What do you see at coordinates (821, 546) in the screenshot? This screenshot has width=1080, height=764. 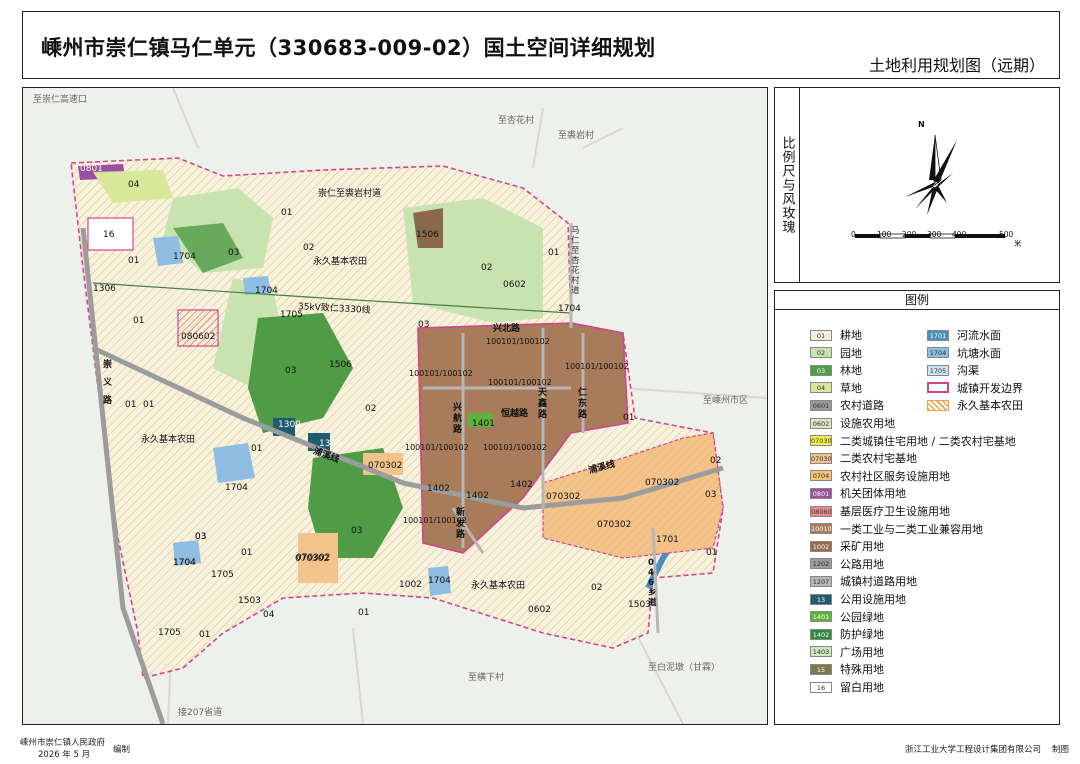 I see `legend-swatch: 1002` at bounding box center [821, 546].